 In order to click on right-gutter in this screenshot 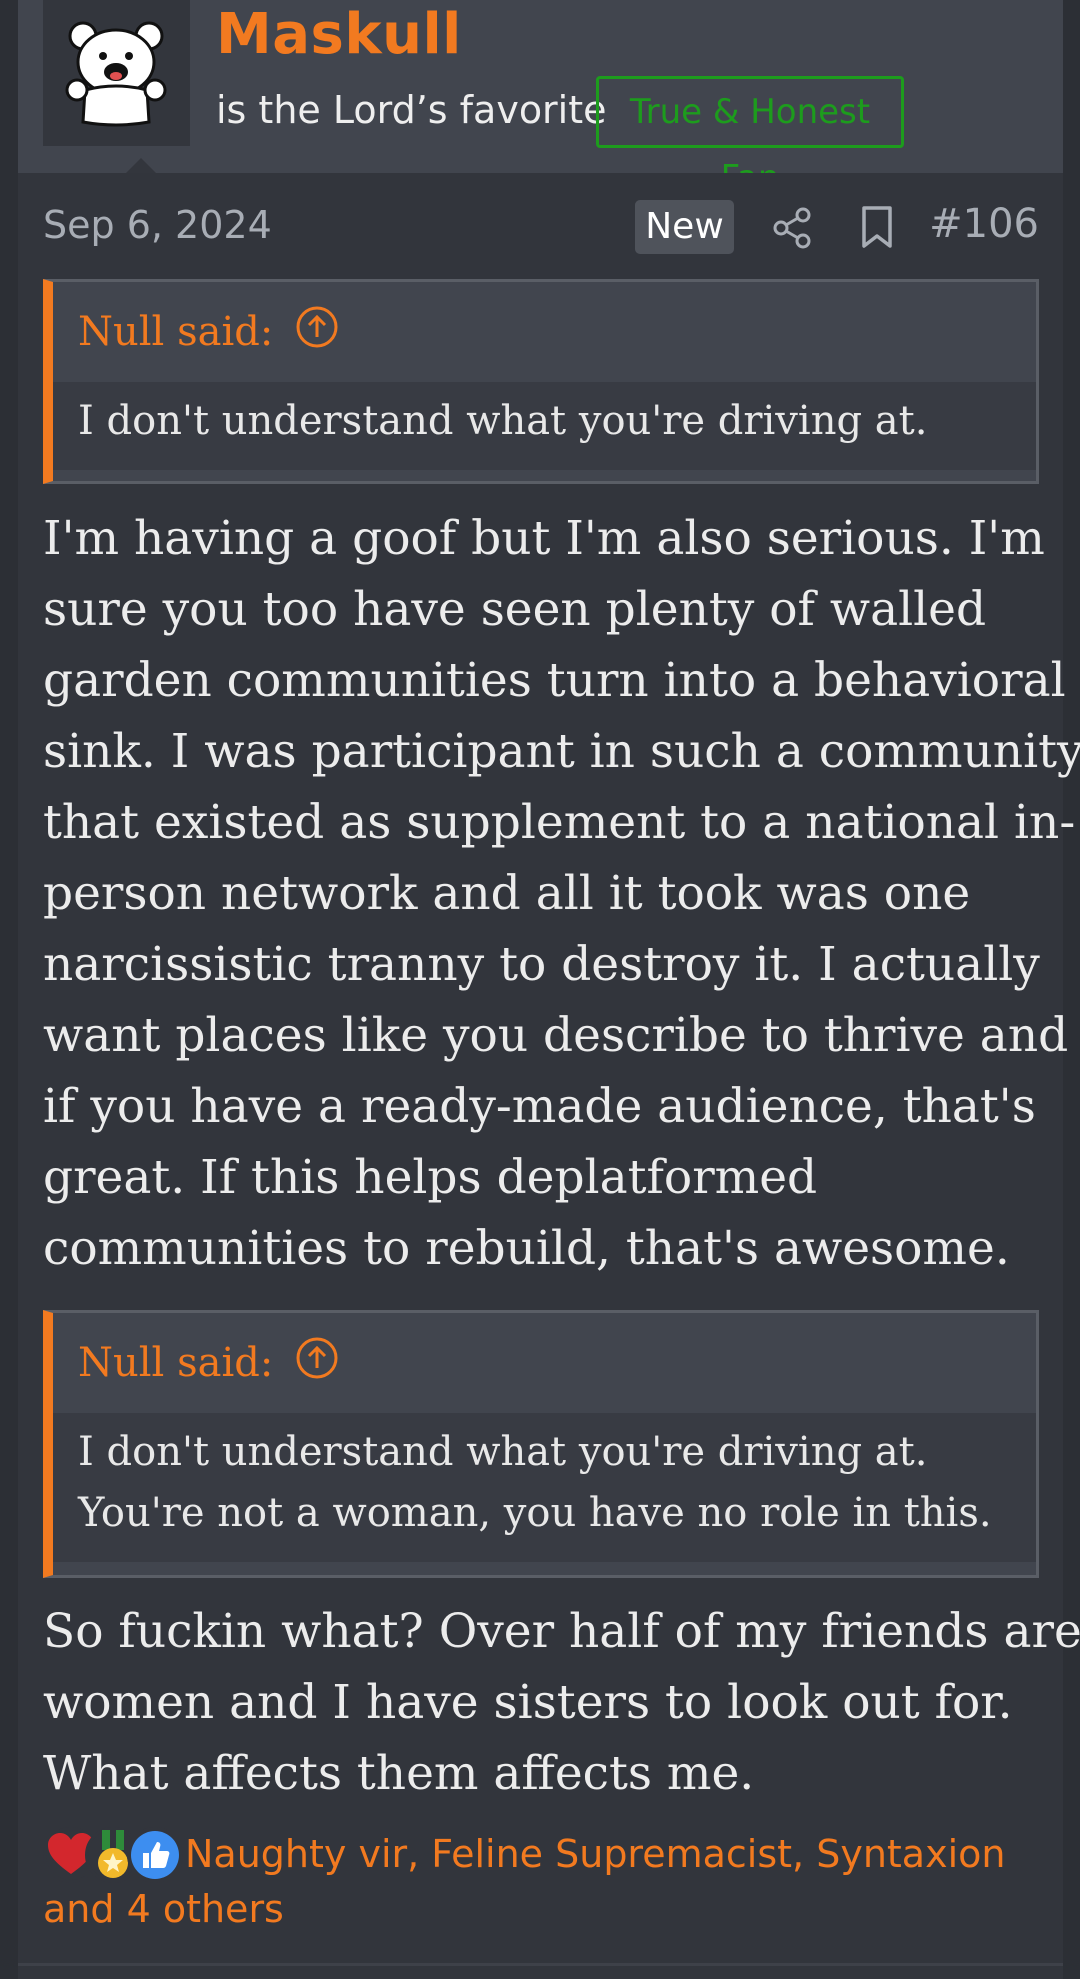, I will do `click(1071, 989)`.